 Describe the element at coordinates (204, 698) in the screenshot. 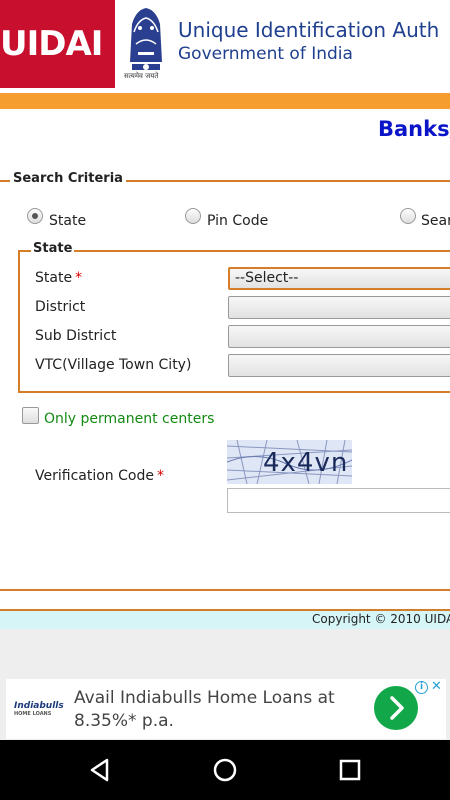

I see `ad-line-1: Avail Indiabulls Home Loans at` at that location.